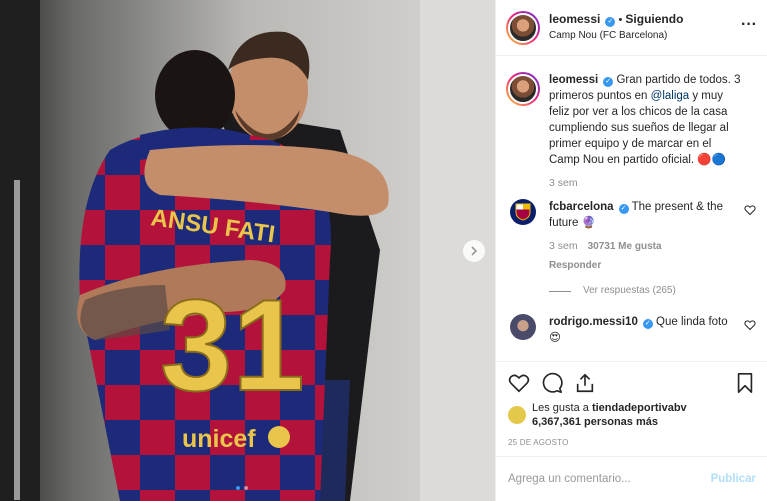 Image resolution: width=767 pixels, height=501 pixels. What do you see at coordinates (670, 96) in the screenshot?
I see `caption-mention-link: @laliga` at bounding box center [670, 96].